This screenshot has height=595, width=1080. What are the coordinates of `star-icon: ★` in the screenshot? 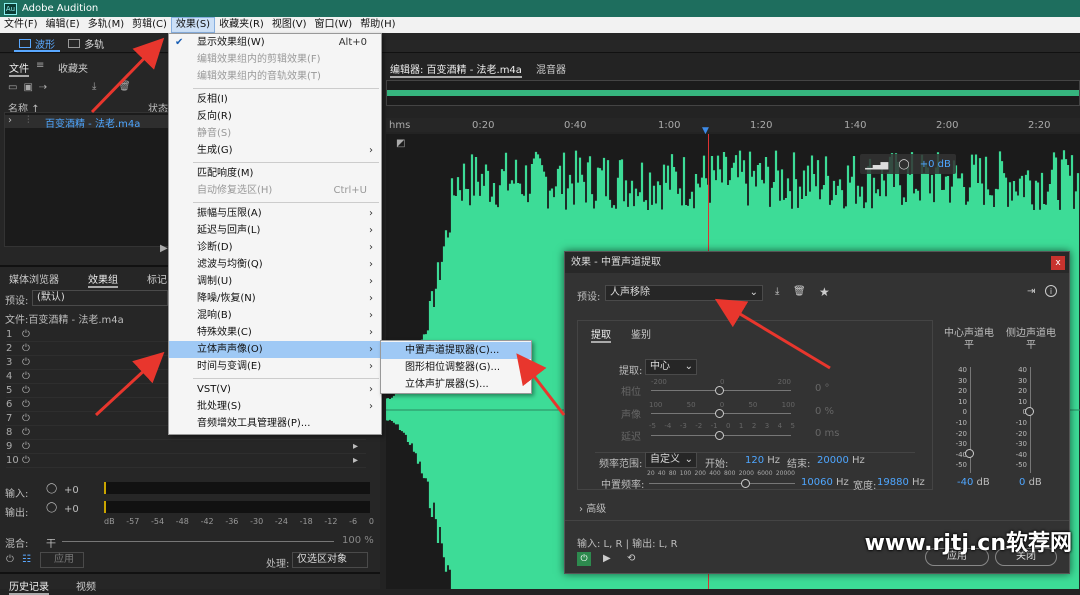 It's located at (824, 292).